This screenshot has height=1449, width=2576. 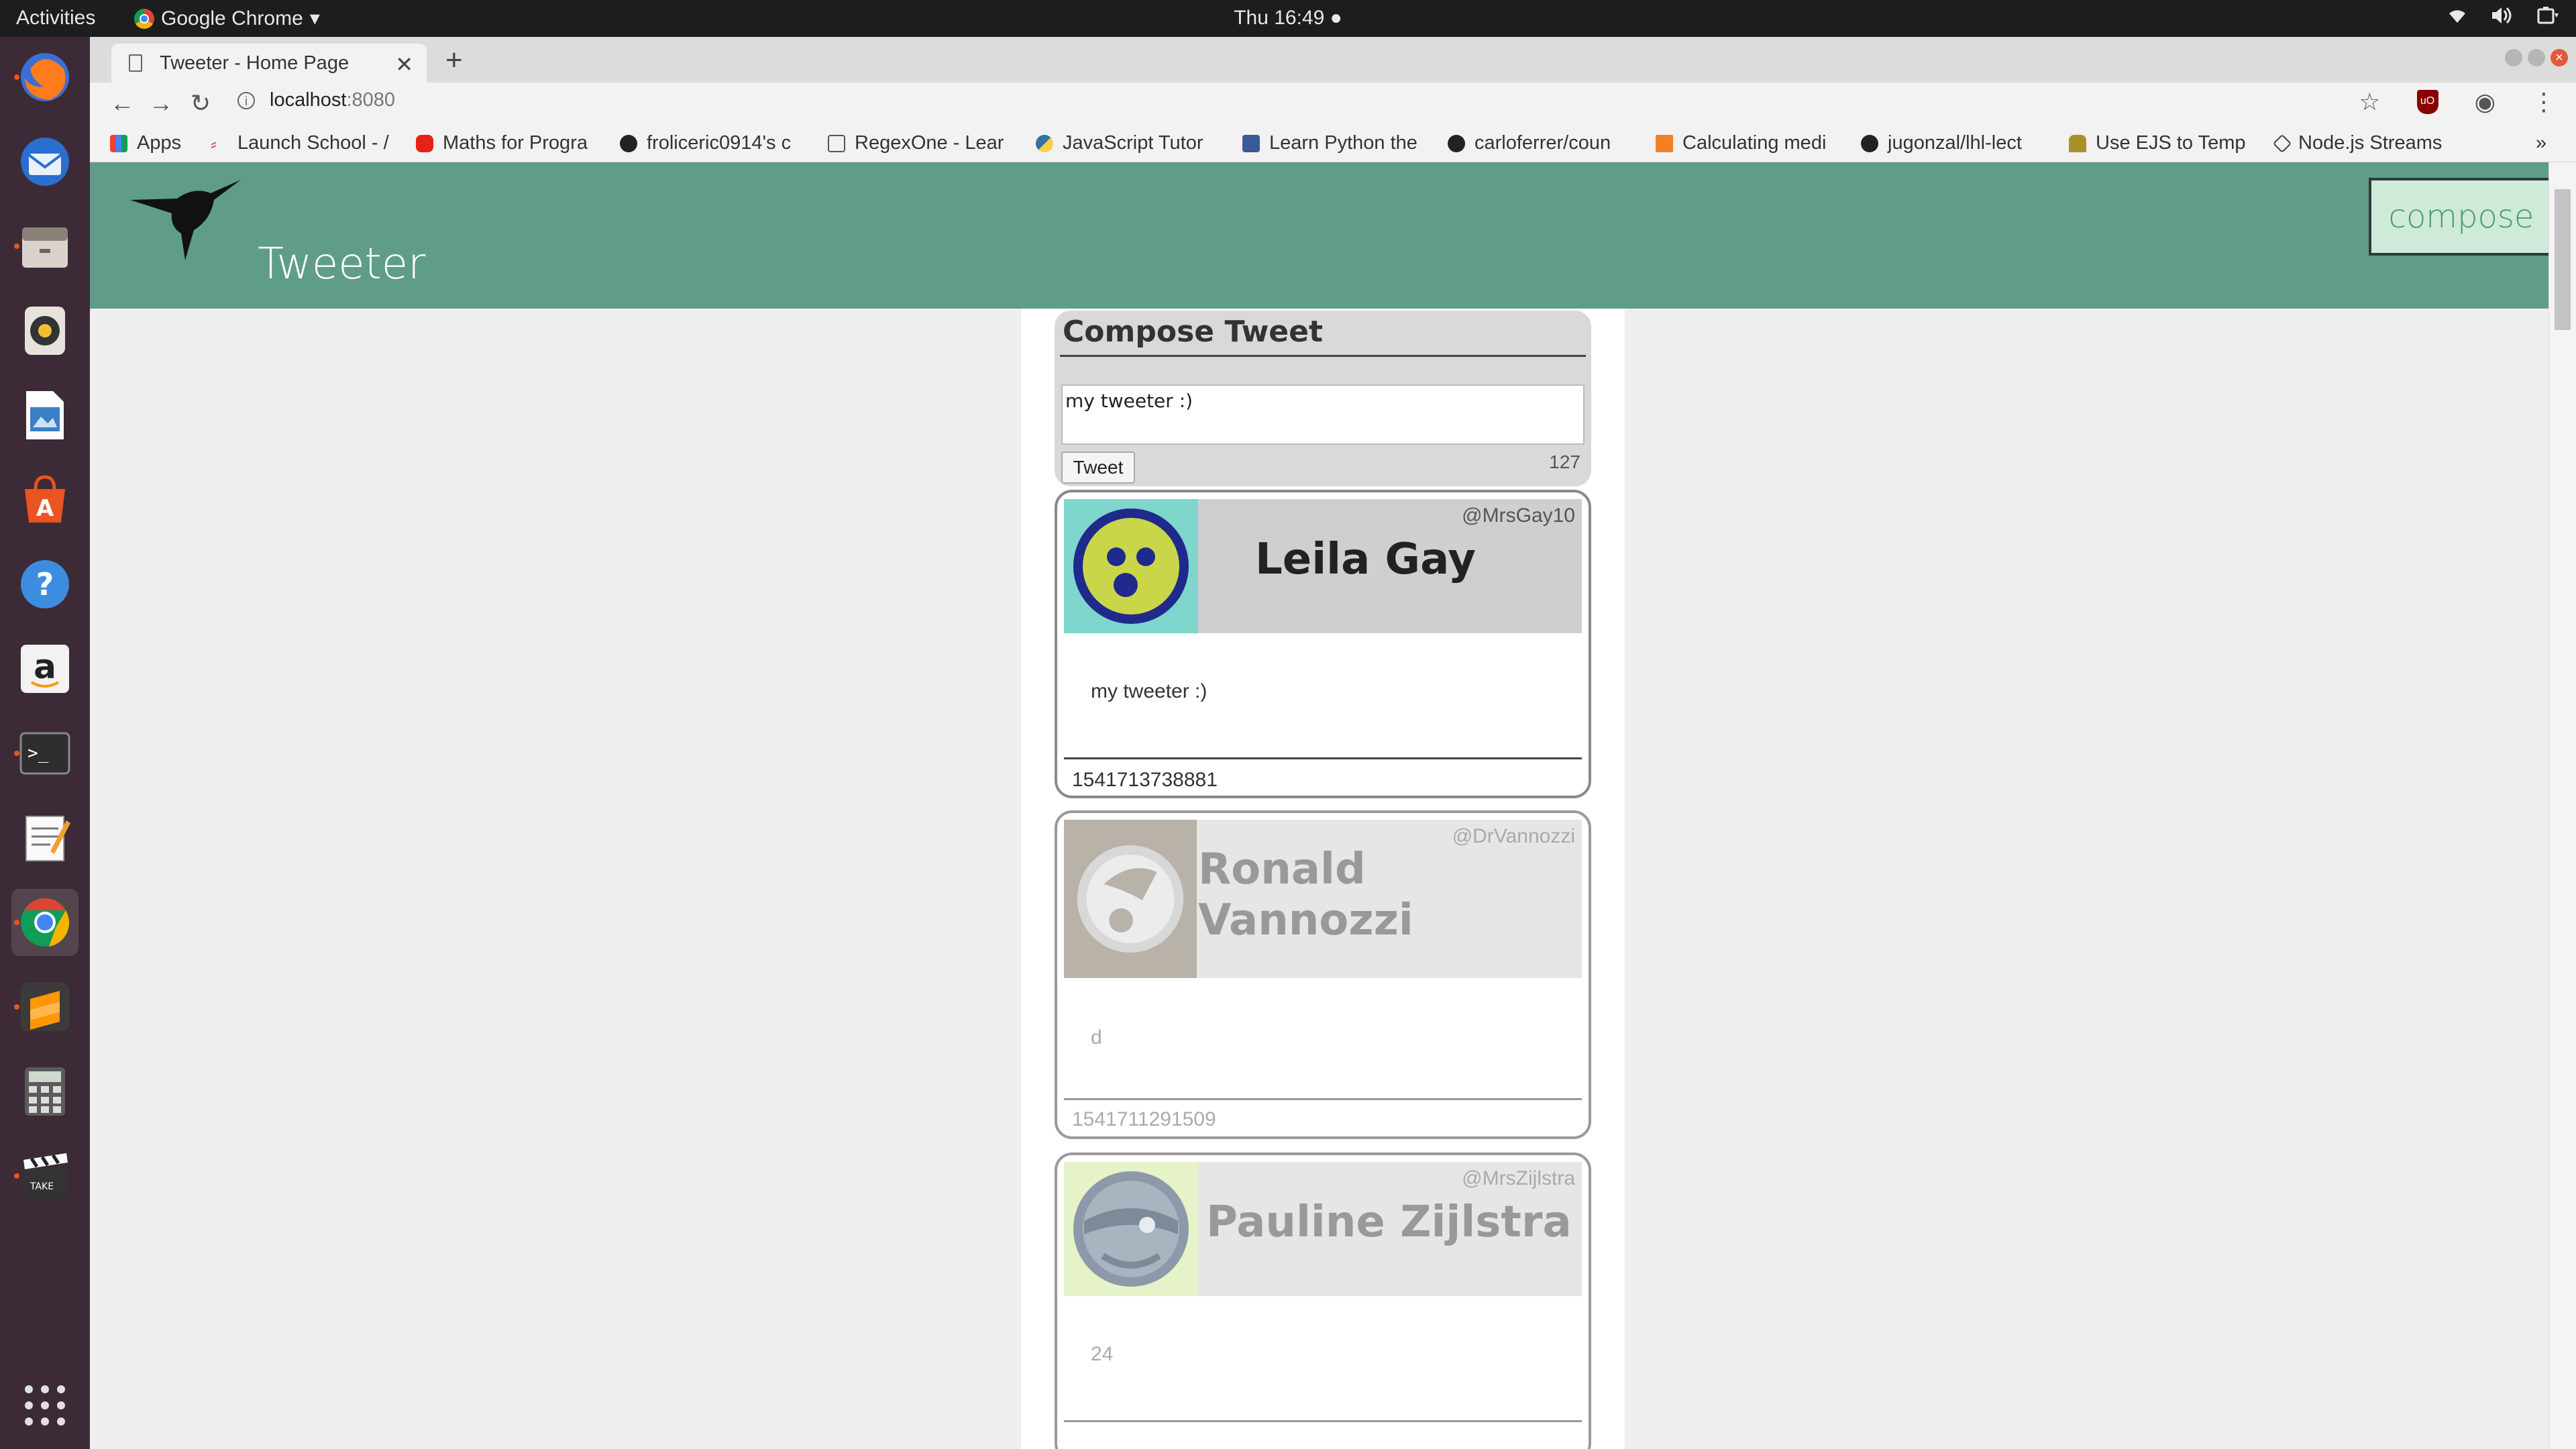 What do you see at coordinates (1741, 143) in the screenshot?
I see `bookmark-calculating-median: Calculating medi` at bounding box center [1741, 143].